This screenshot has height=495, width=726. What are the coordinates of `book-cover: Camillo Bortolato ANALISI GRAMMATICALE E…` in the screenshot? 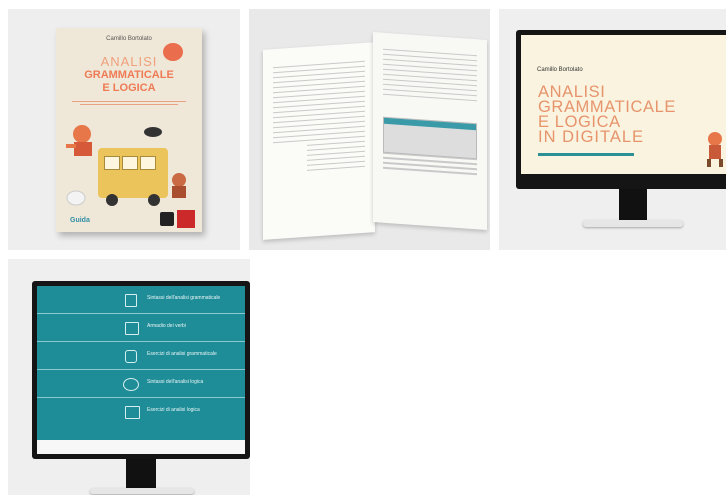 It's located at (129, 130).